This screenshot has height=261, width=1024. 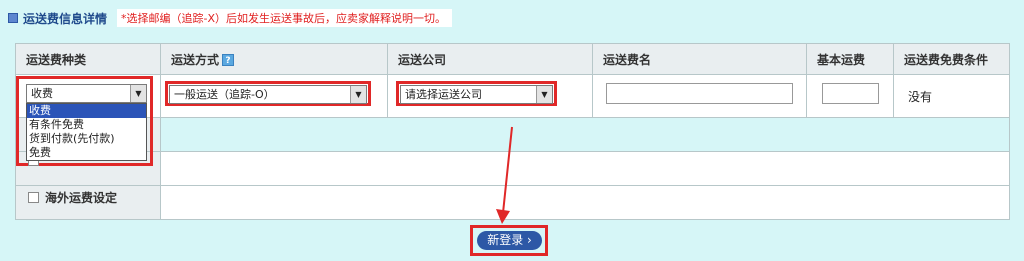 What do you see at coordinates (86, 125) in the screenshot?
I see `fee-type-option: 有条件免费` at bounding box center [86, 125].